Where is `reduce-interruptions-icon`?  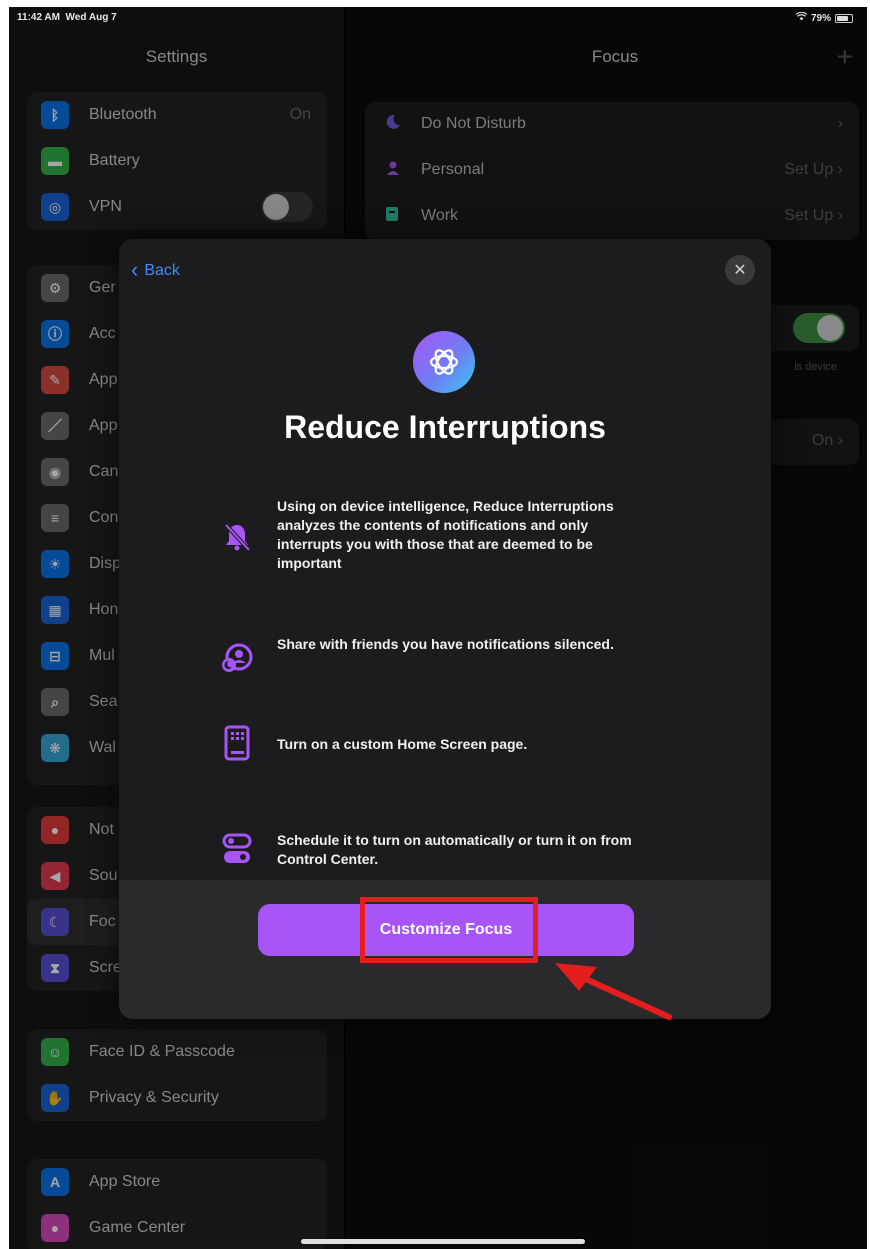
reduce-interruptions-icon is located at coordinates (444, 362).